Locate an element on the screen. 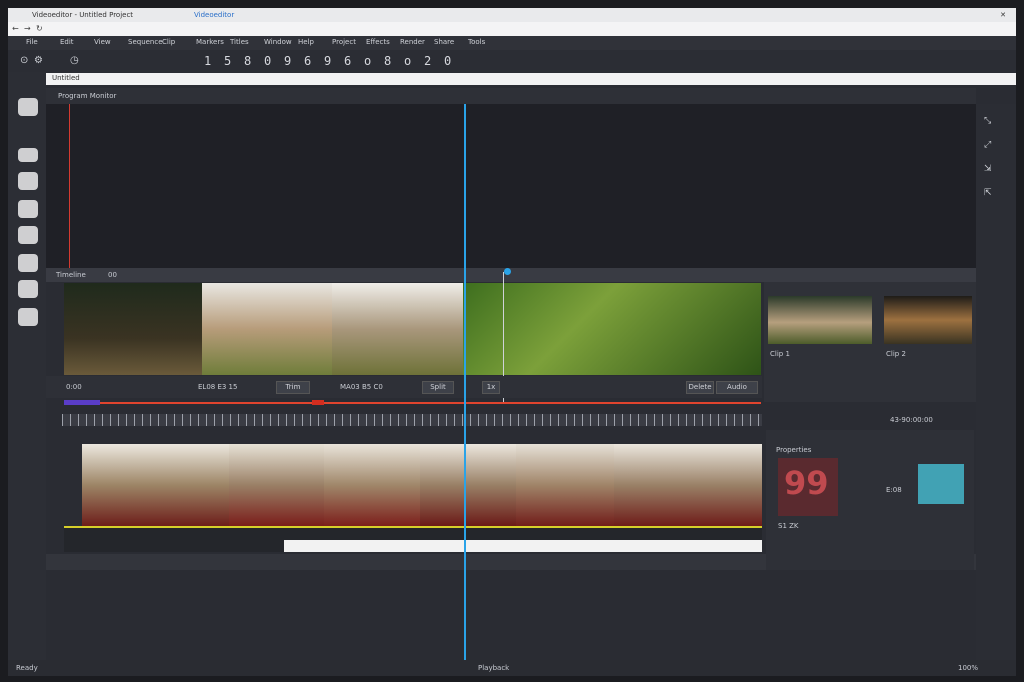 The width and height of the screenshot is (1024, 682). audio-track is located at coordinates (413, 540).